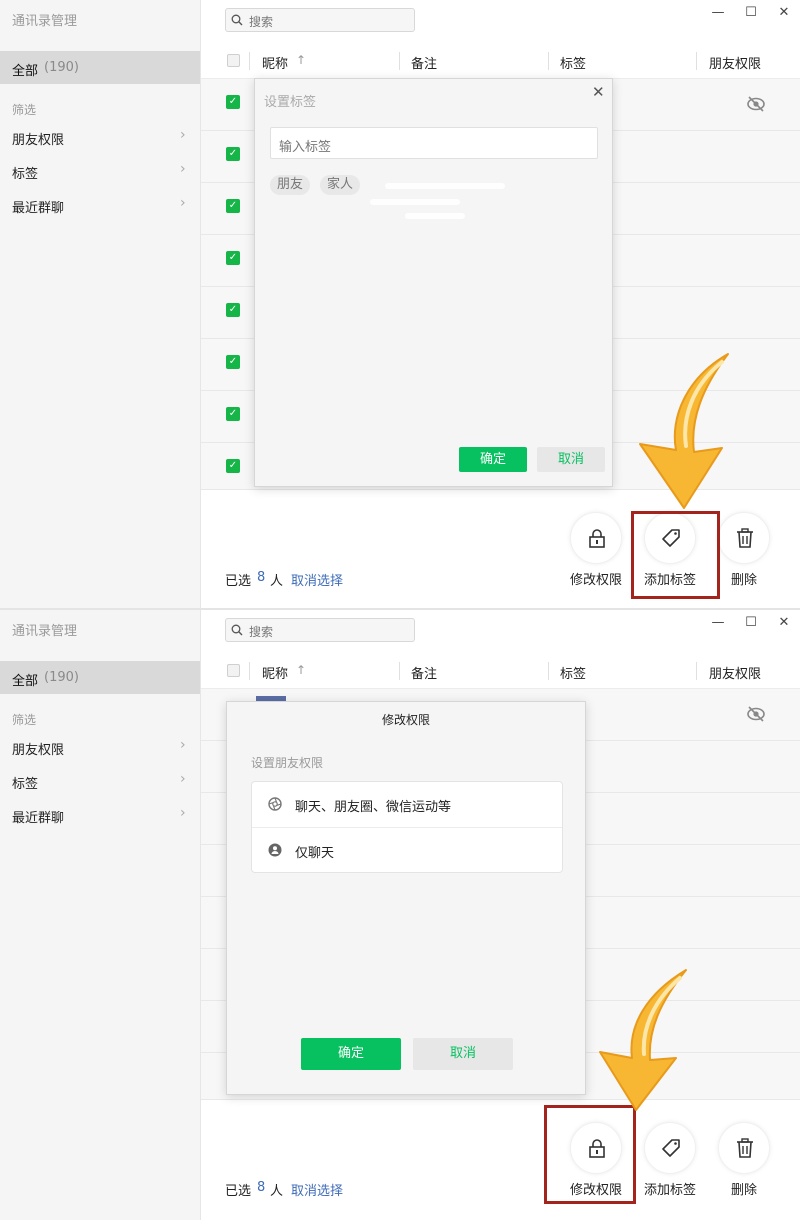  What do you see at coordinates (290, 102) in the screenshot?
I see `dialog-title: 设置标签` at bounding box center [290, 102].